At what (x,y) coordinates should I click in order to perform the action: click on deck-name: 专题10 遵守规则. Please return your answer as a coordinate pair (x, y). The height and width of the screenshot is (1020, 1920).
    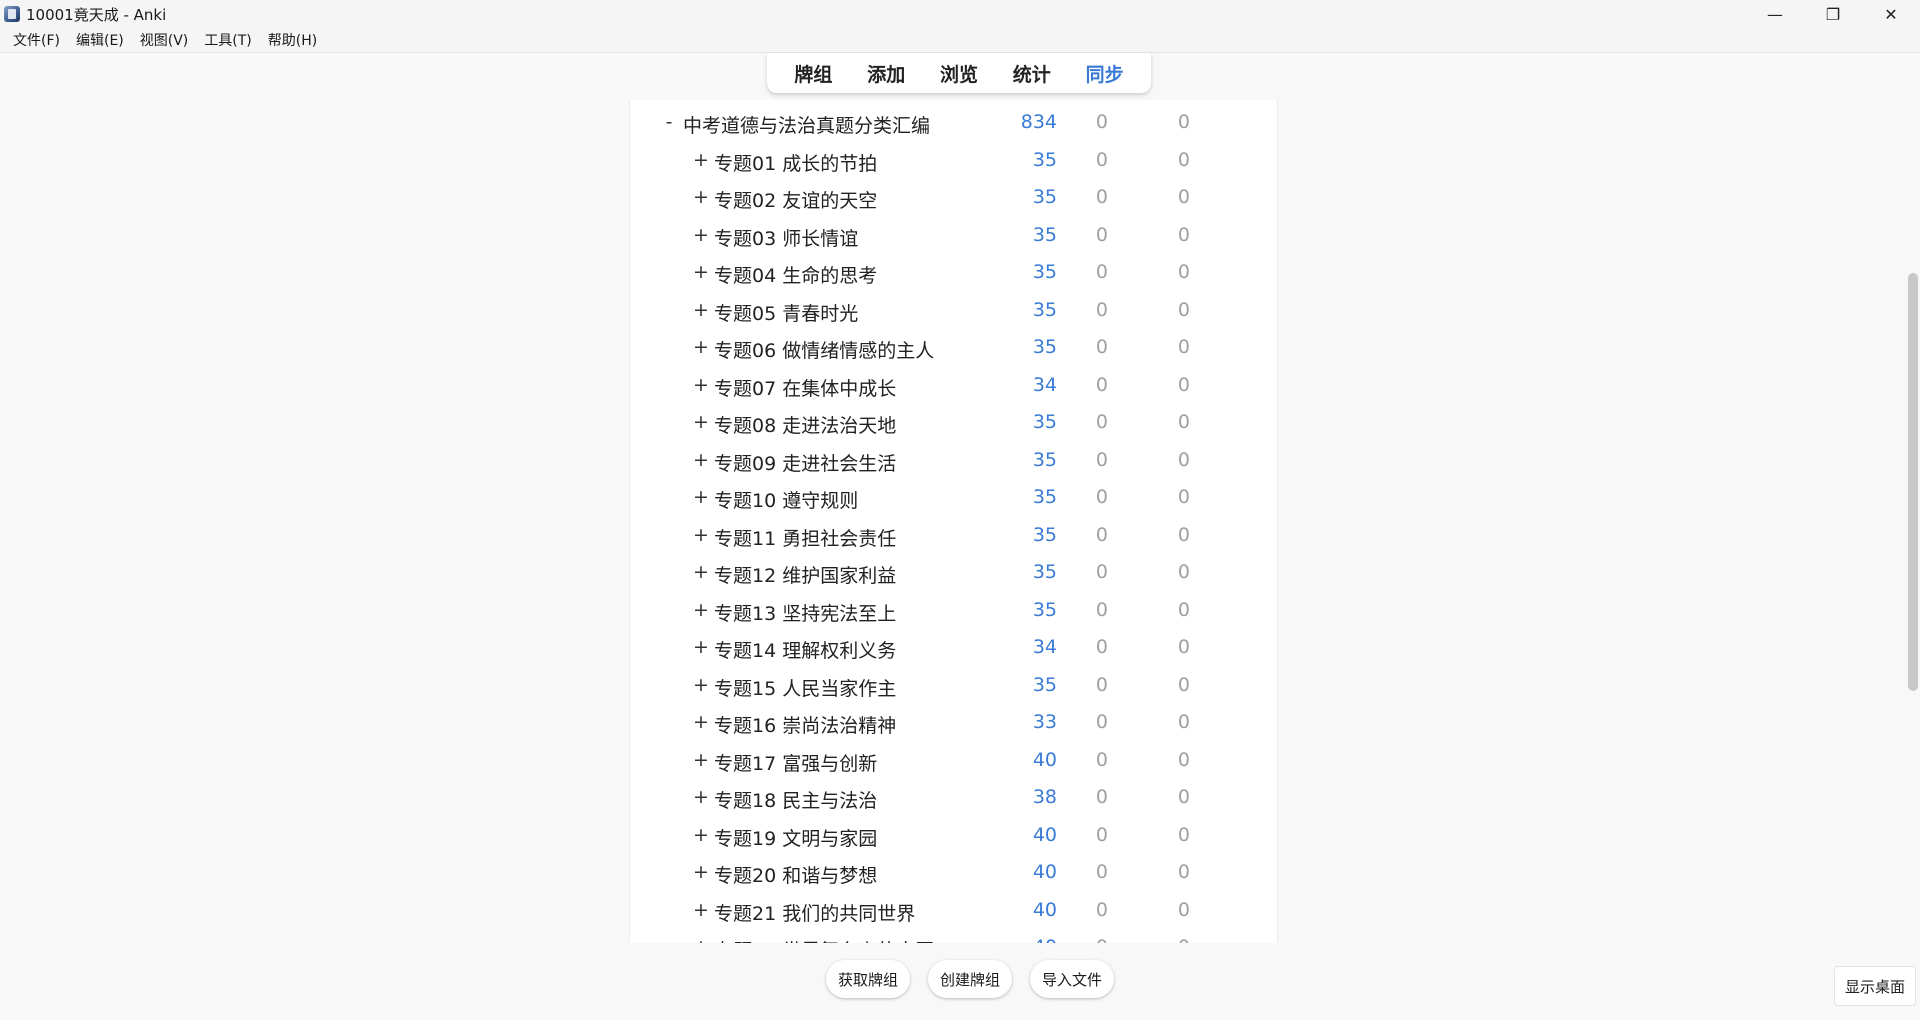
    Looking at the image, I should click on (786, 499).